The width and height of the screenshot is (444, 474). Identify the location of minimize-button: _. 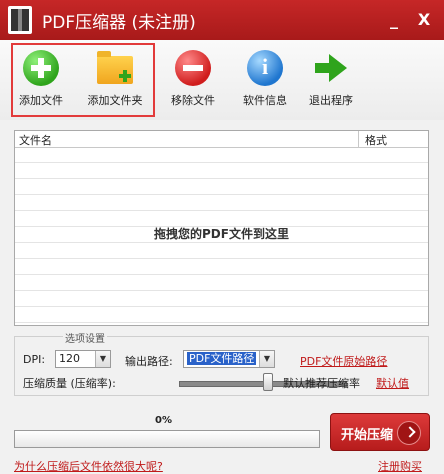
(394, 20).